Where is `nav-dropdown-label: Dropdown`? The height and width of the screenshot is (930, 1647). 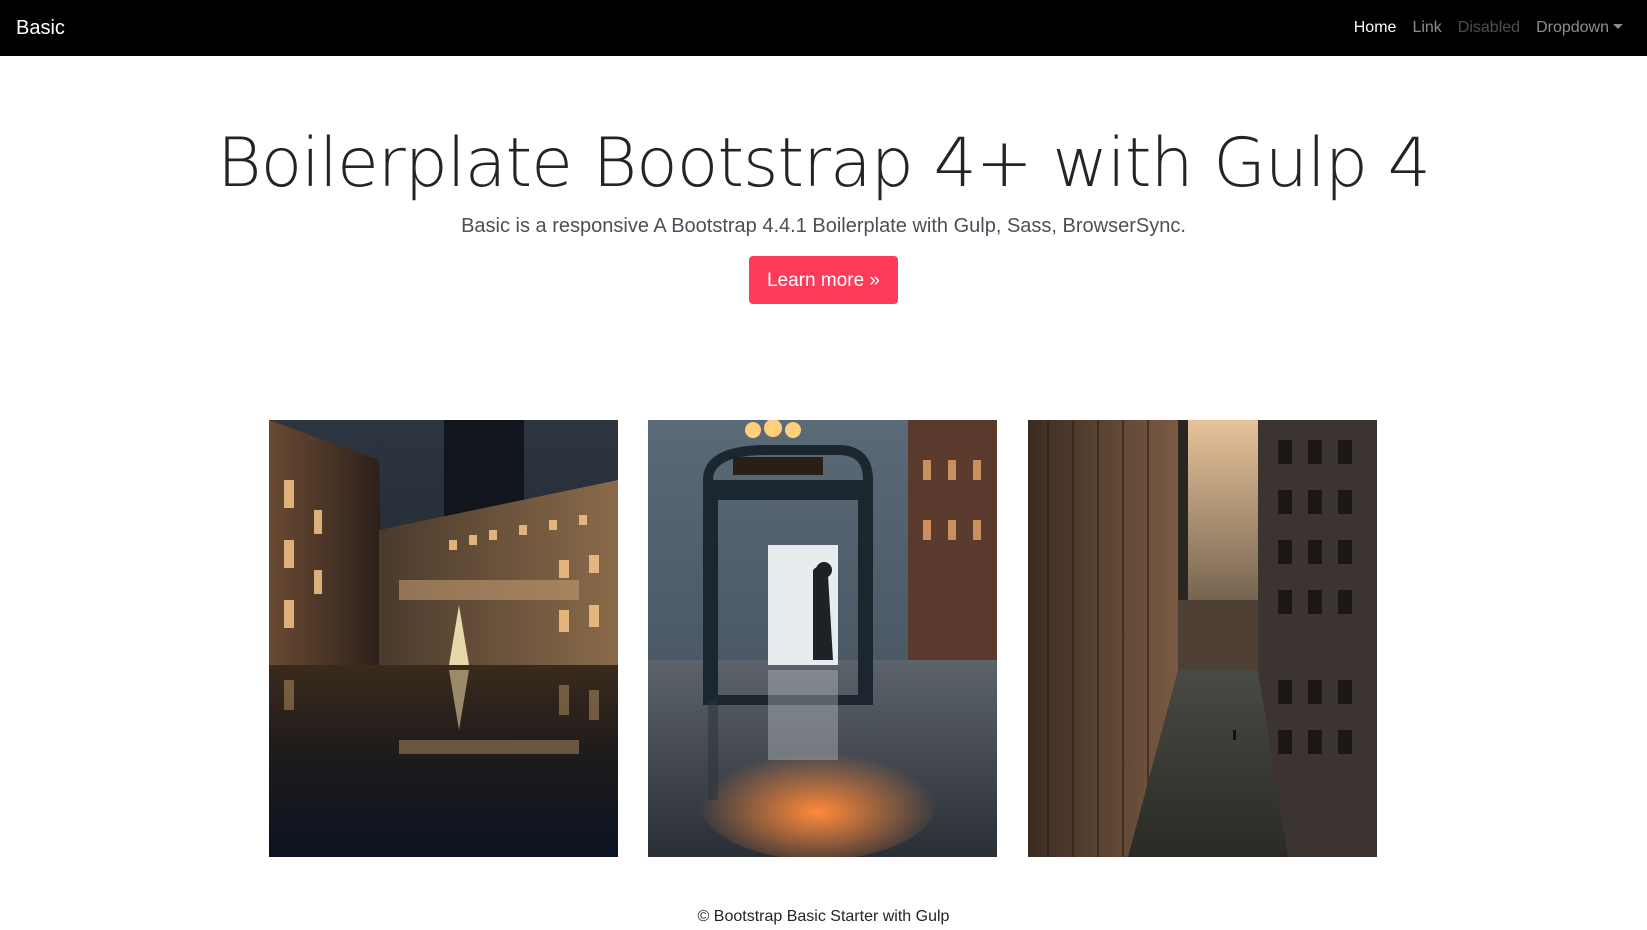
nav-dropdown-label: Dropdown is located at coordinates (1572, 27).